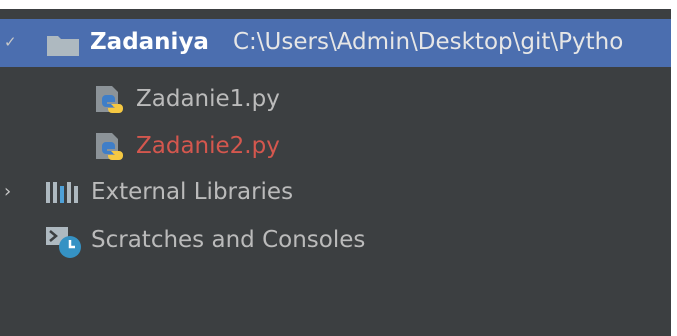 The image size is (677, 336). I want to click on project-name: Zadaniya, so click(149, 42).